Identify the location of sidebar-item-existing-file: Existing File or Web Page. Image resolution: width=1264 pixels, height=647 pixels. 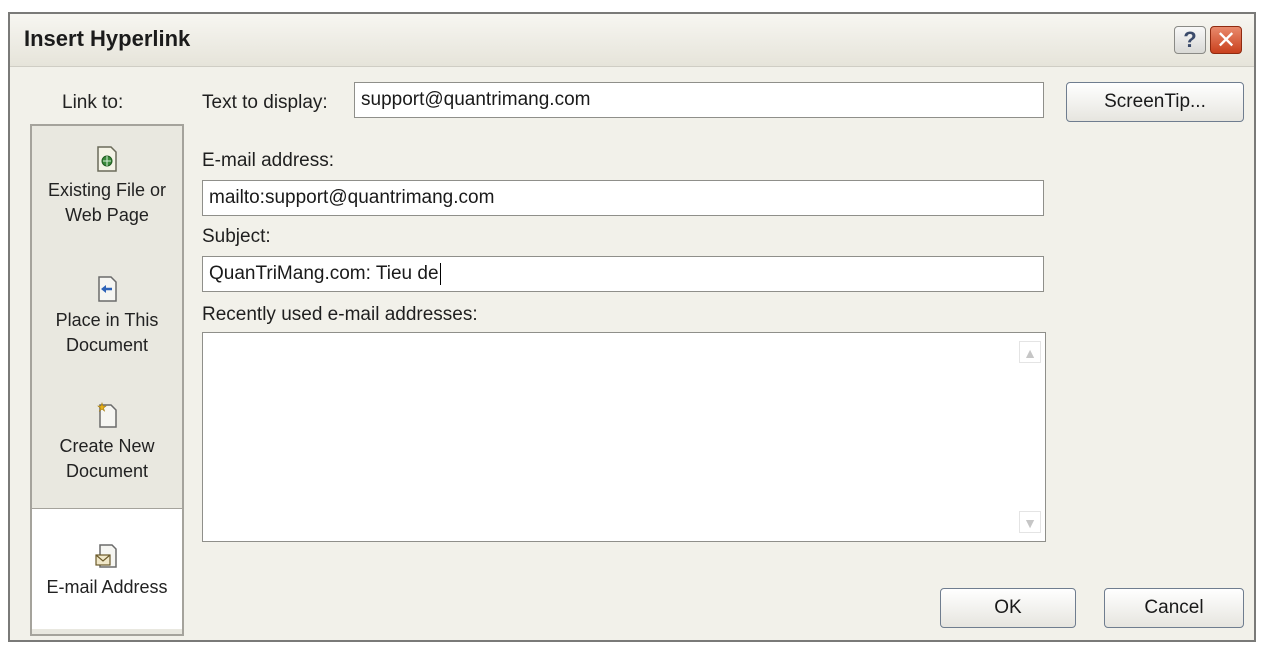
(107, 187).